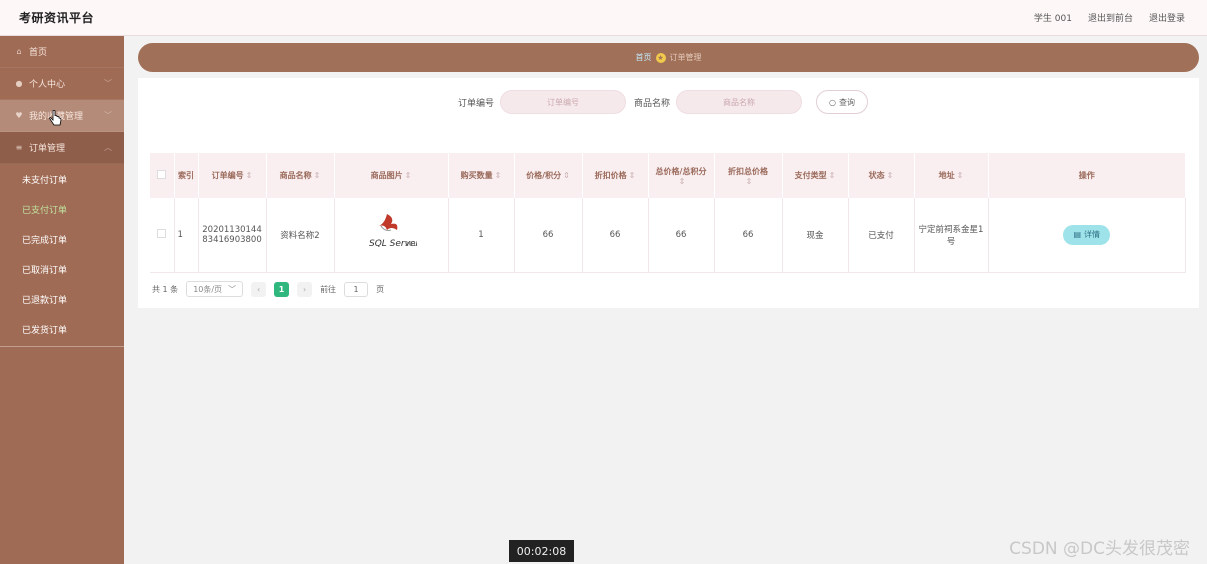  Describe the element at coordinates (305, 289) in the screenshot. I see `next-page-button: ›` at that location.